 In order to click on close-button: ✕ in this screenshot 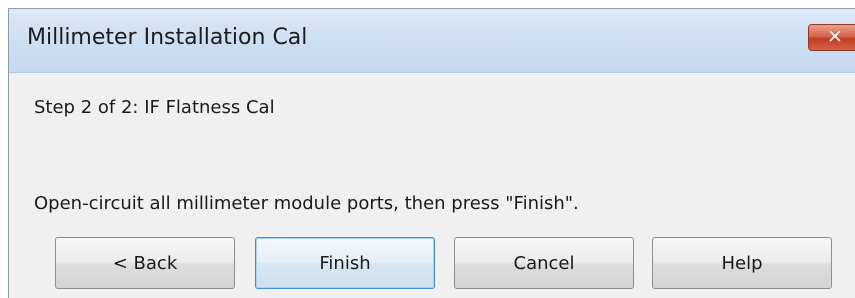, I will do `click(831, 37)`.